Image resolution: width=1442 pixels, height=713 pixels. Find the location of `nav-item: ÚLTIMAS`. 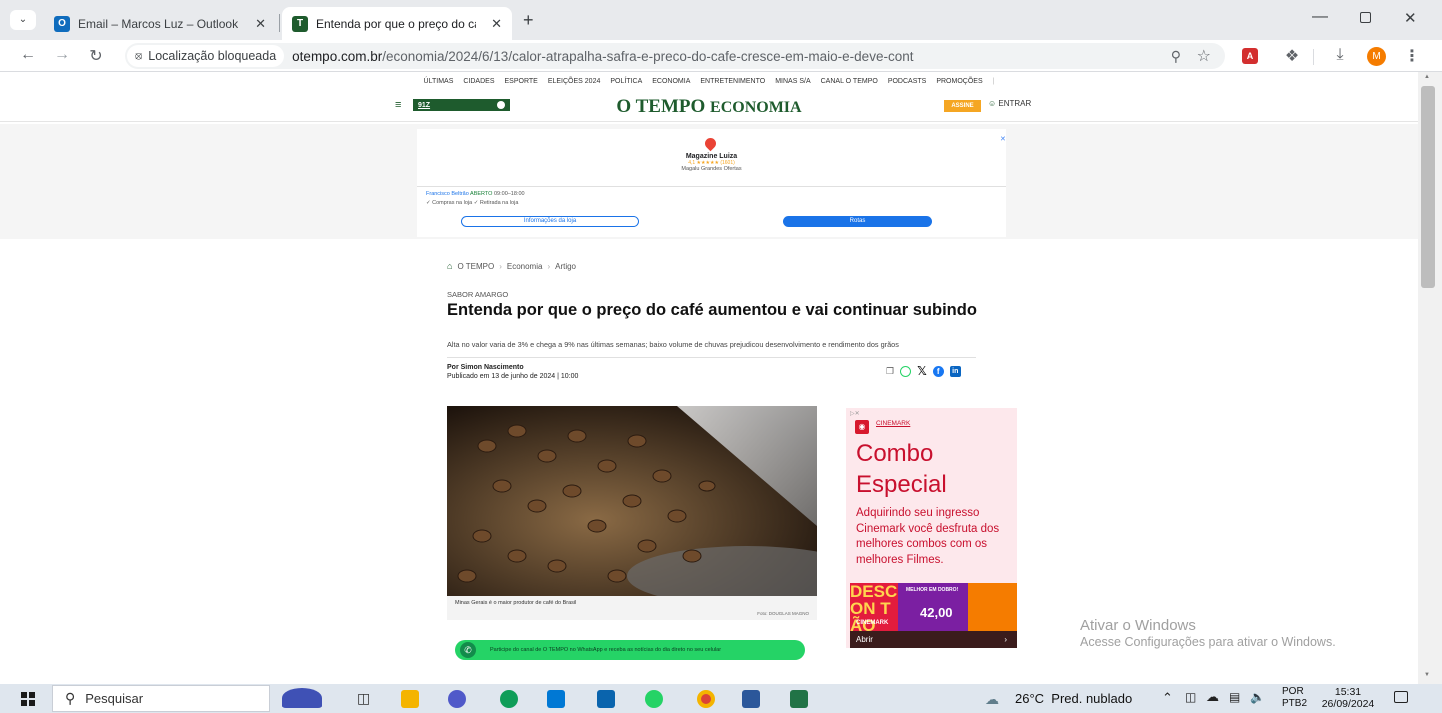

nav-item: ÚLTIMAS is located at coordinates (439, 81).